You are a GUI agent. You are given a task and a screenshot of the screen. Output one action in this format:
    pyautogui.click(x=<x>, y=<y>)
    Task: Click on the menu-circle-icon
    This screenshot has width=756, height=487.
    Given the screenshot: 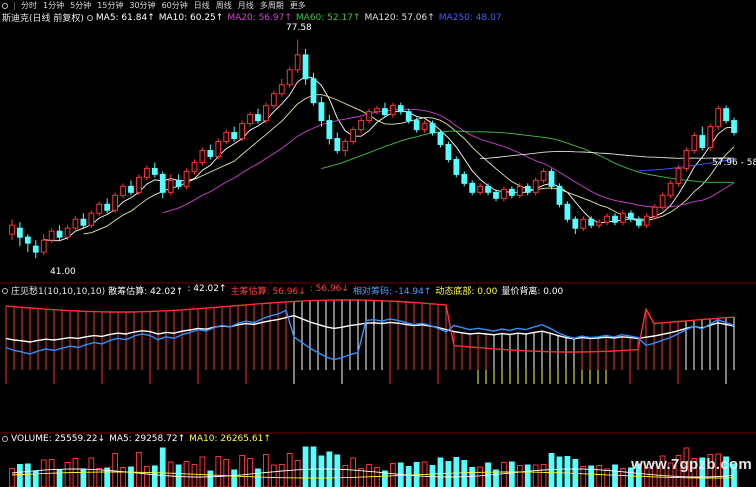 What is the action you would take?
    pyautogui.click(x=5, y=5)
    